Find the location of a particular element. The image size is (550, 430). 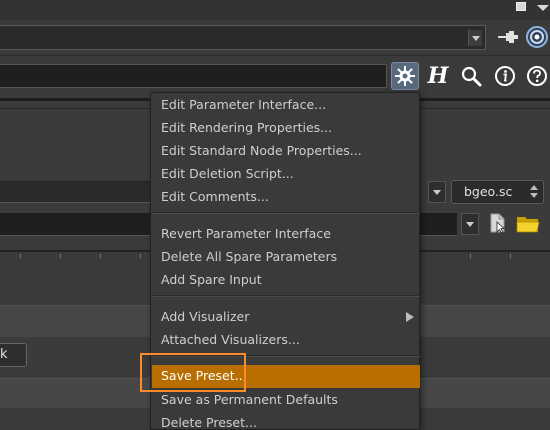

menu-item-add-visualizer: Add Visualizer is located at coordinates (286, 317).